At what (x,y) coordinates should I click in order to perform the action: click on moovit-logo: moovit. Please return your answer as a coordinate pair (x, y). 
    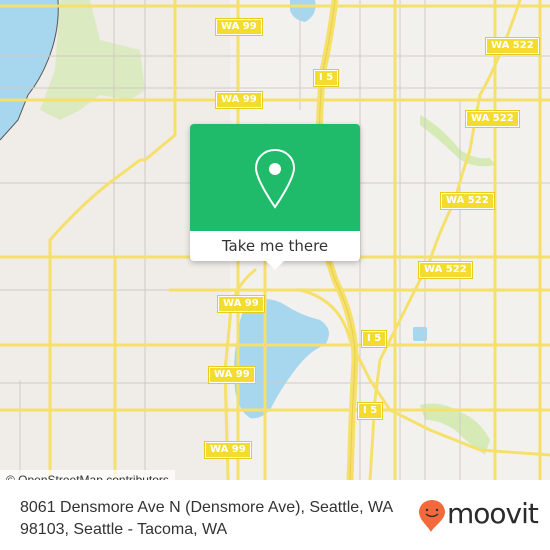
    Looking at the image, I should click on (478, 515).